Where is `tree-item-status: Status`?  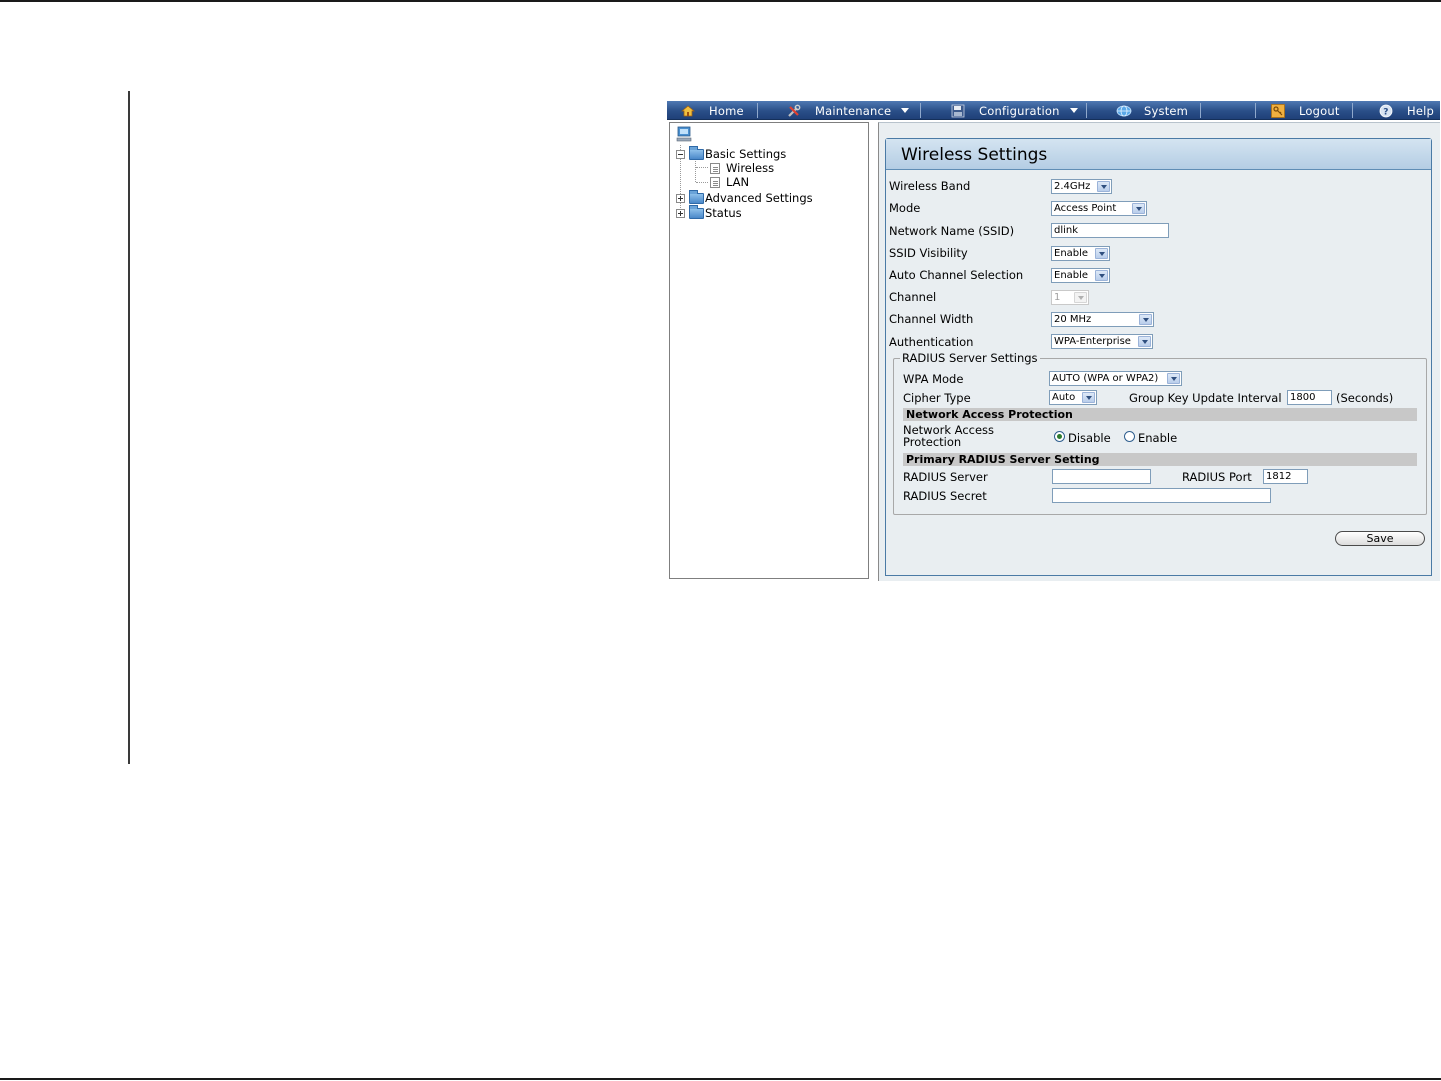 tree-item-status: Status is located at coordinates (709, 212).